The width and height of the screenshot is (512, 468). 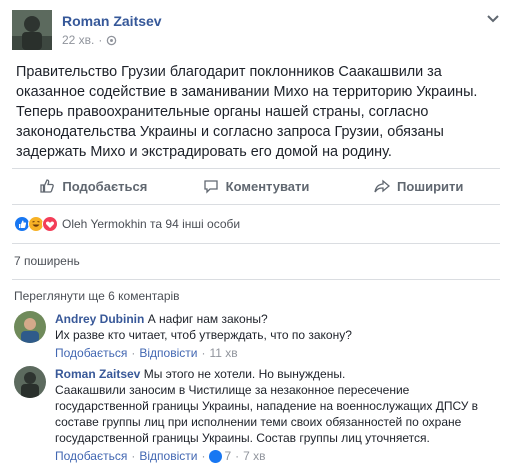 What do you see at coordinates (78, 40) in the screenshot?
I see `post-time: 22 хв.` at bounding box center [78, 40].